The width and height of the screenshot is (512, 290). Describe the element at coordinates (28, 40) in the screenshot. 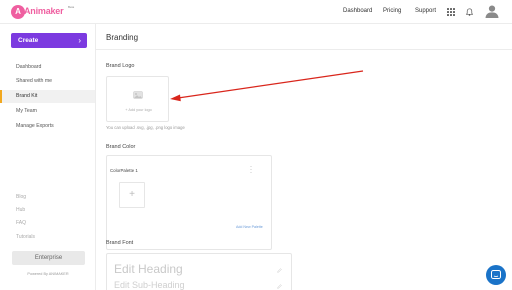

I see `create-button-label: Create` at that location.